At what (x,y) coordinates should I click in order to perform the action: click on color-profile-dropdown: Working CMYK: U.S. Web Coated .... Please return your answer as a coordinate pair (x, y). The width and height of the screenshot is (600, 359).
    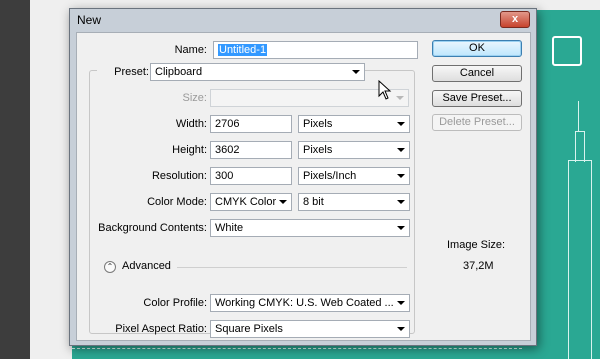
    Looking at the image, I should click on (310, 303).